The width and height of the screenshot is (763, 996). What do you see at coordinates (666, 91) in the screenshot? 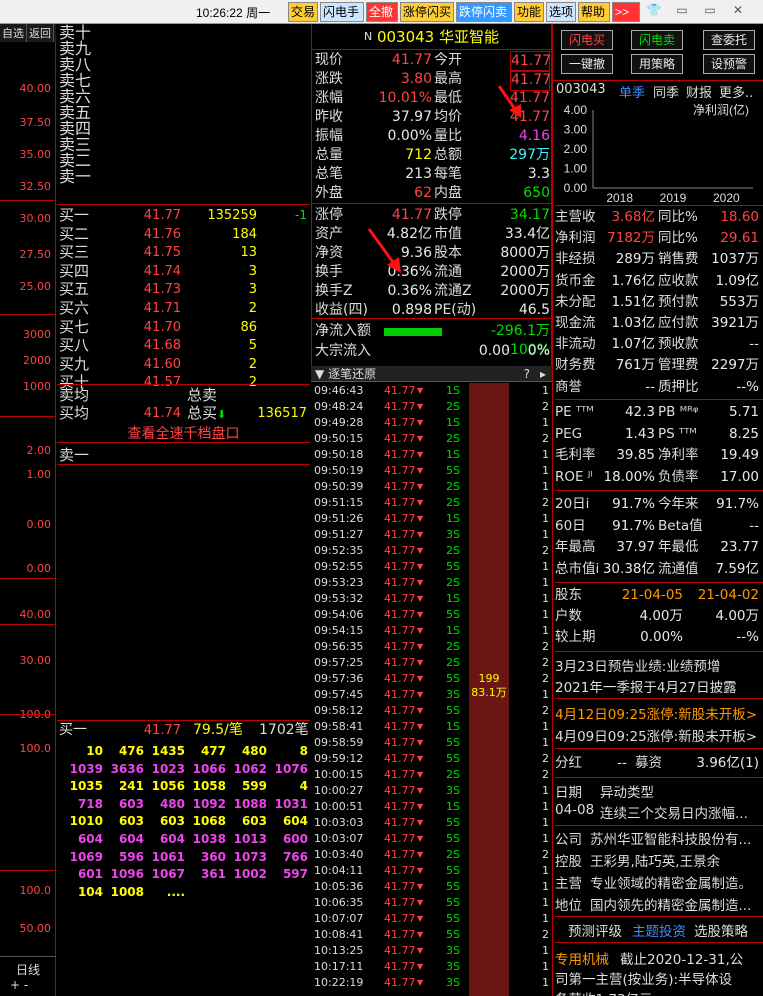
I see `tab-same-season: 同季` at bounding box center [666, 91].